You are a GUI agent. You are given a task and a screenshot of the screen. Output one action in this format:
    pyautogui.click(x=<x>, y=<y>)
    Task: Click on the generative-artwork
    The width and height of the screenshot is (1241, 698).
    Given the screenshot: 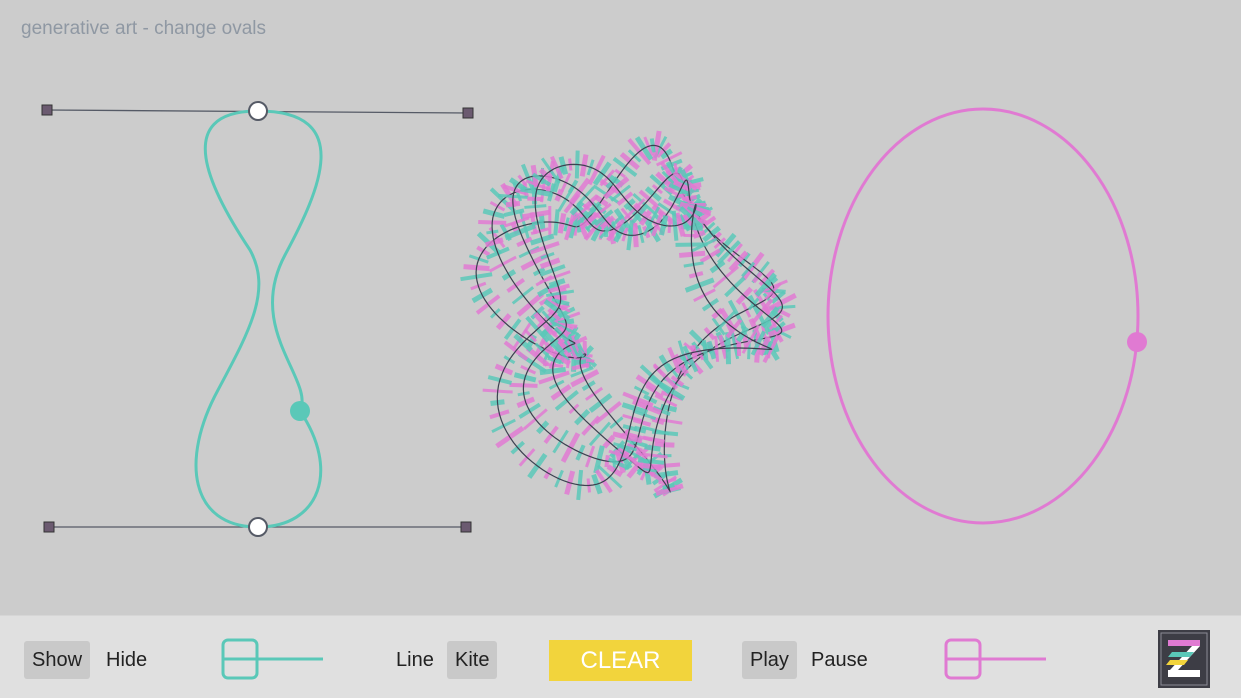 What is the action you would take?
    pyautogui.click(x=628, y=315)
    